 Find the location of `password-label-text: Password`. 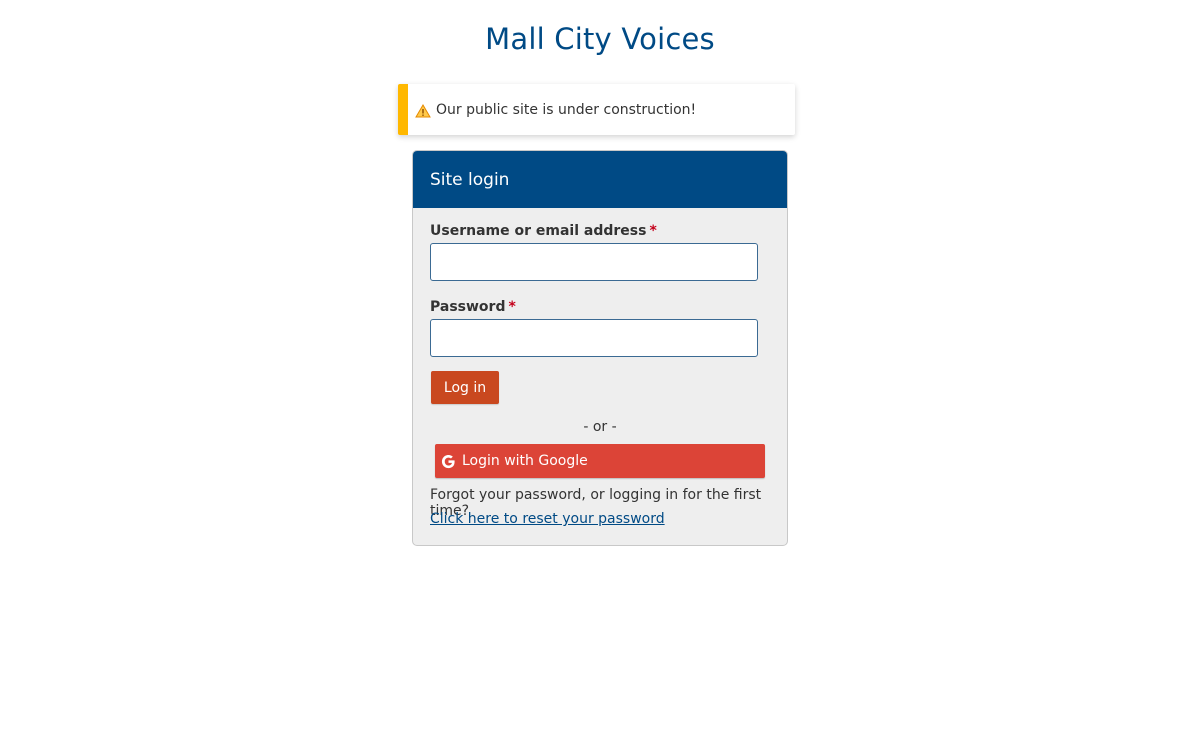

password-label-text: Password is located at coordinates (468, 307).